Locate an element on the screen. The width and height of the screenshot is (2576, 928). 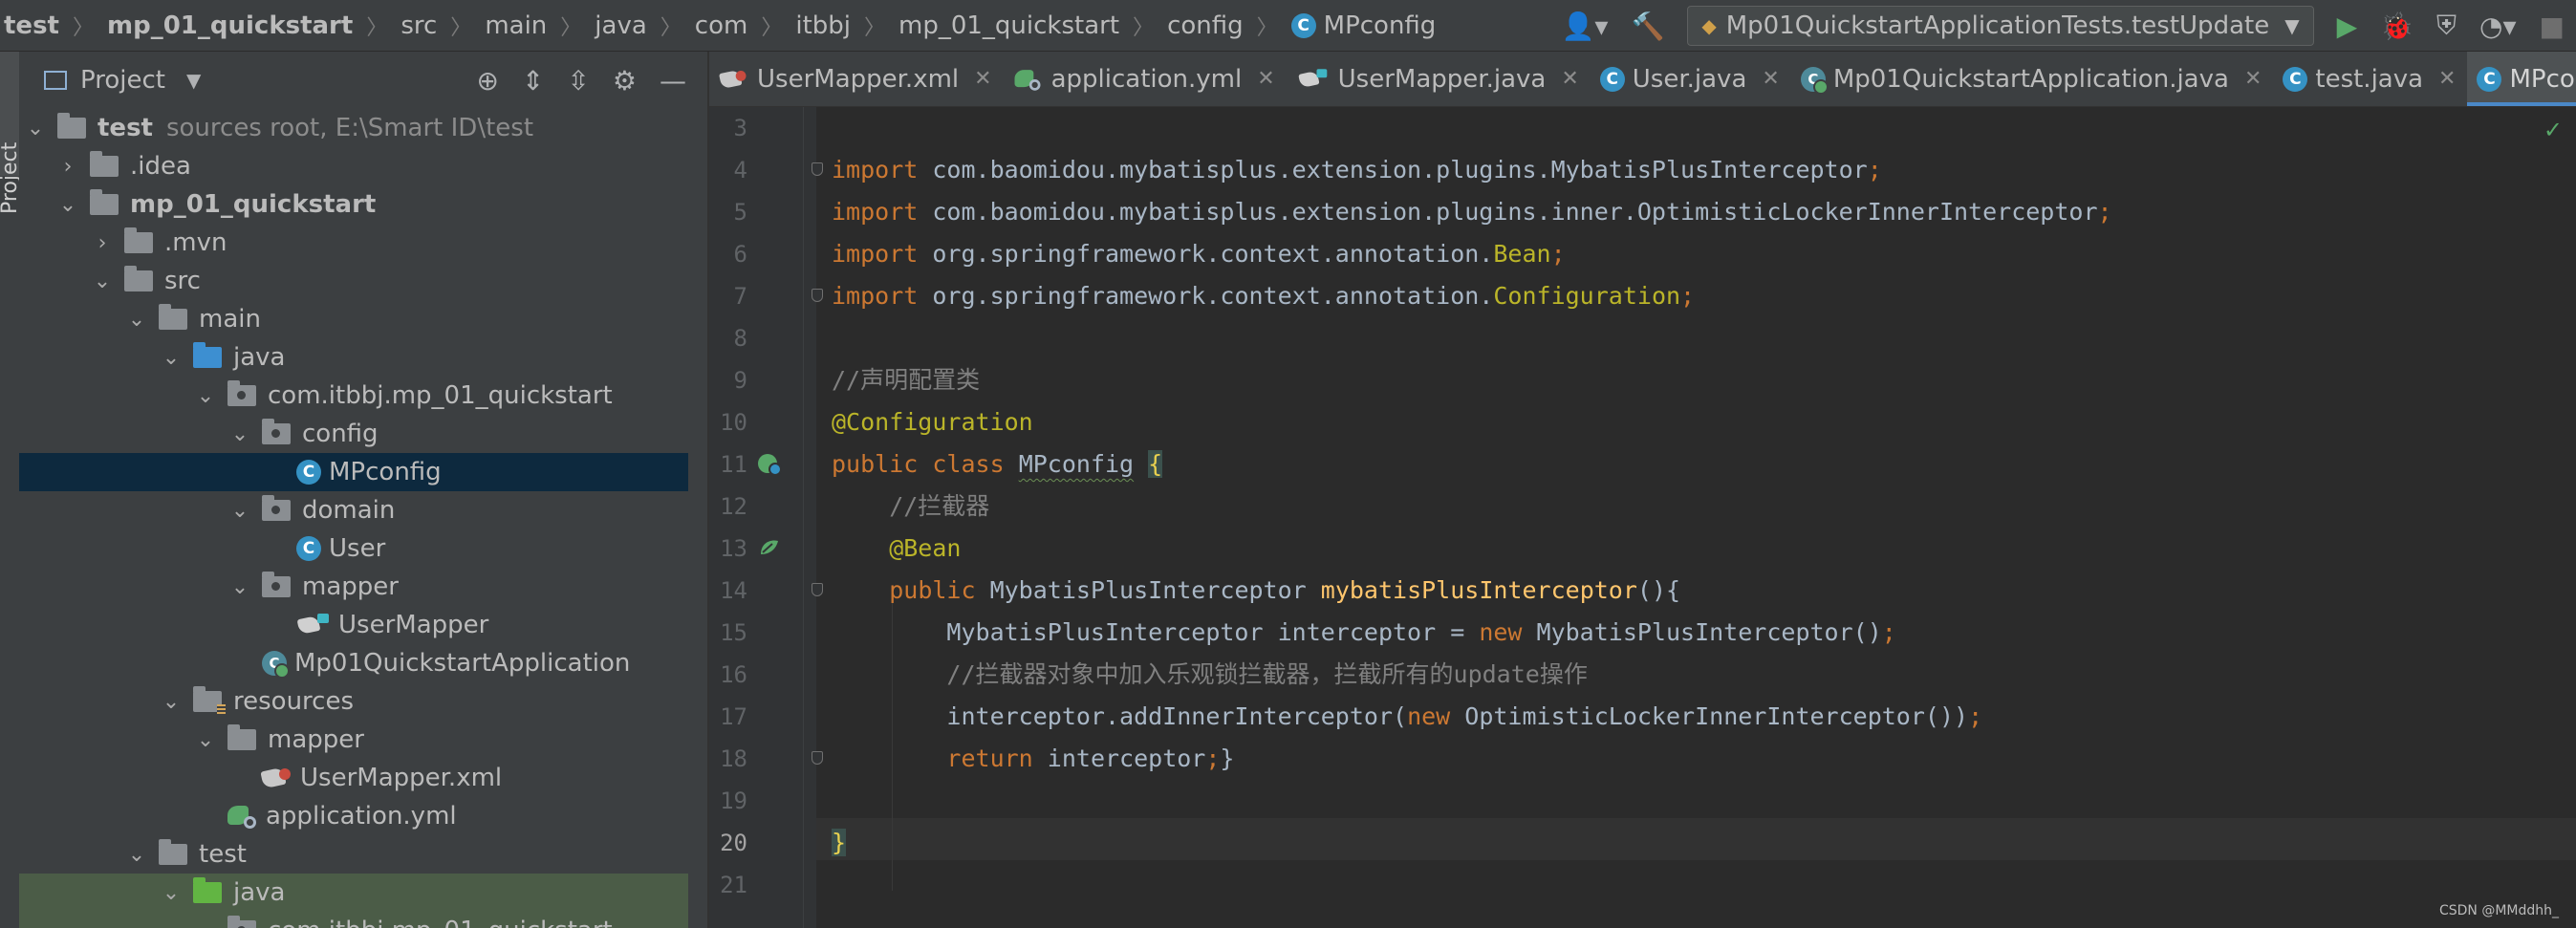
profile-icon: ◔▾ is located at coordinates (2498, 26).